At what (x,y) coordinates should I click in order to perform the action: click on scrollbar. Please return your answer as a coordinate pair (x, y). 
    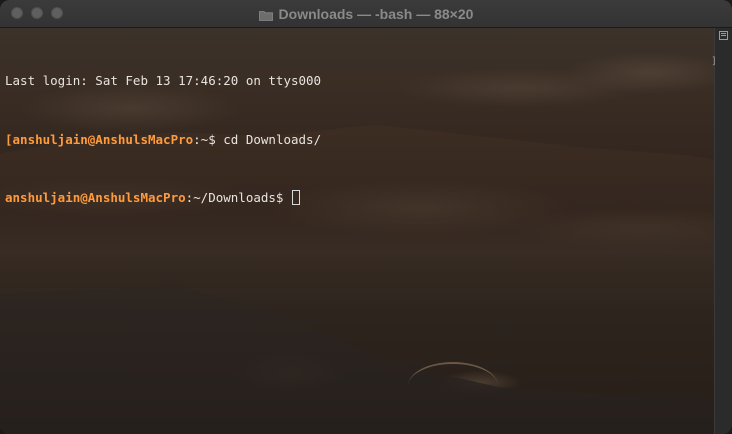
    Looking at the image, I should click on (723, 231).